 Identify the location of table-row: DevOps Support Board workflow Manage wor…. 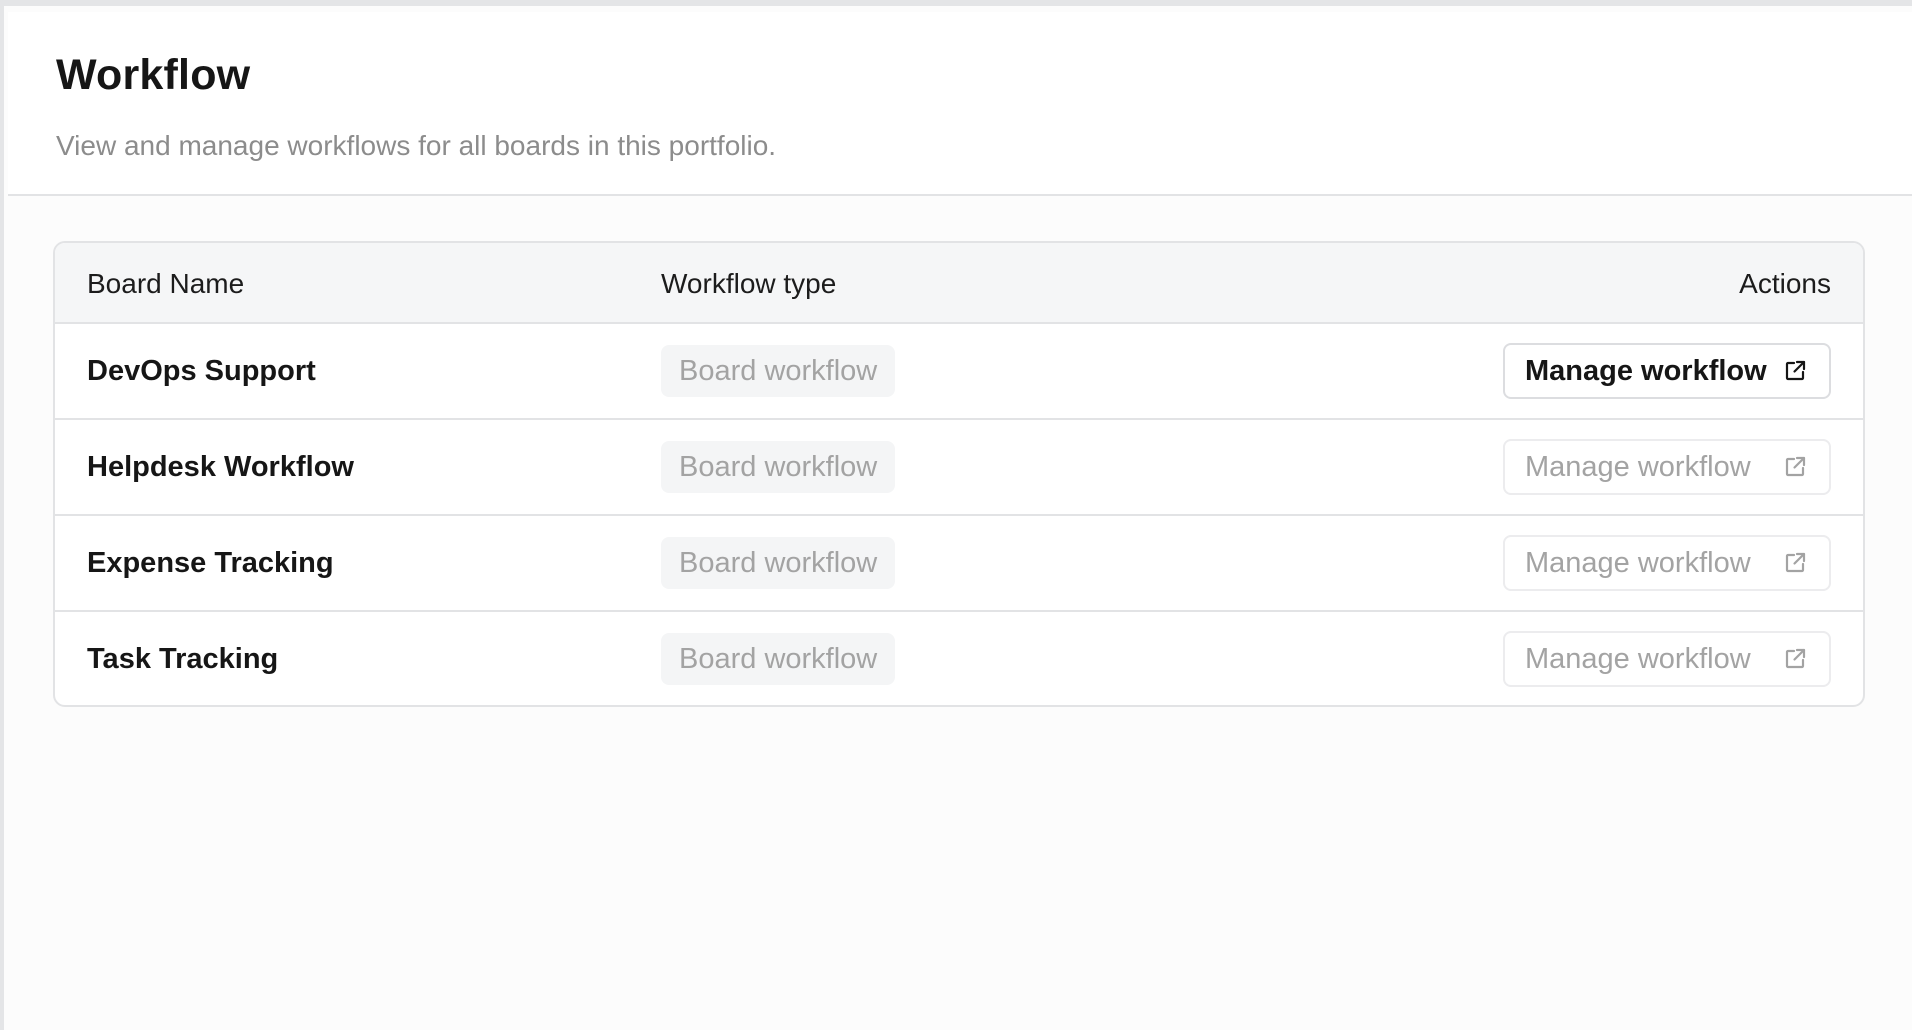
(959, 372).